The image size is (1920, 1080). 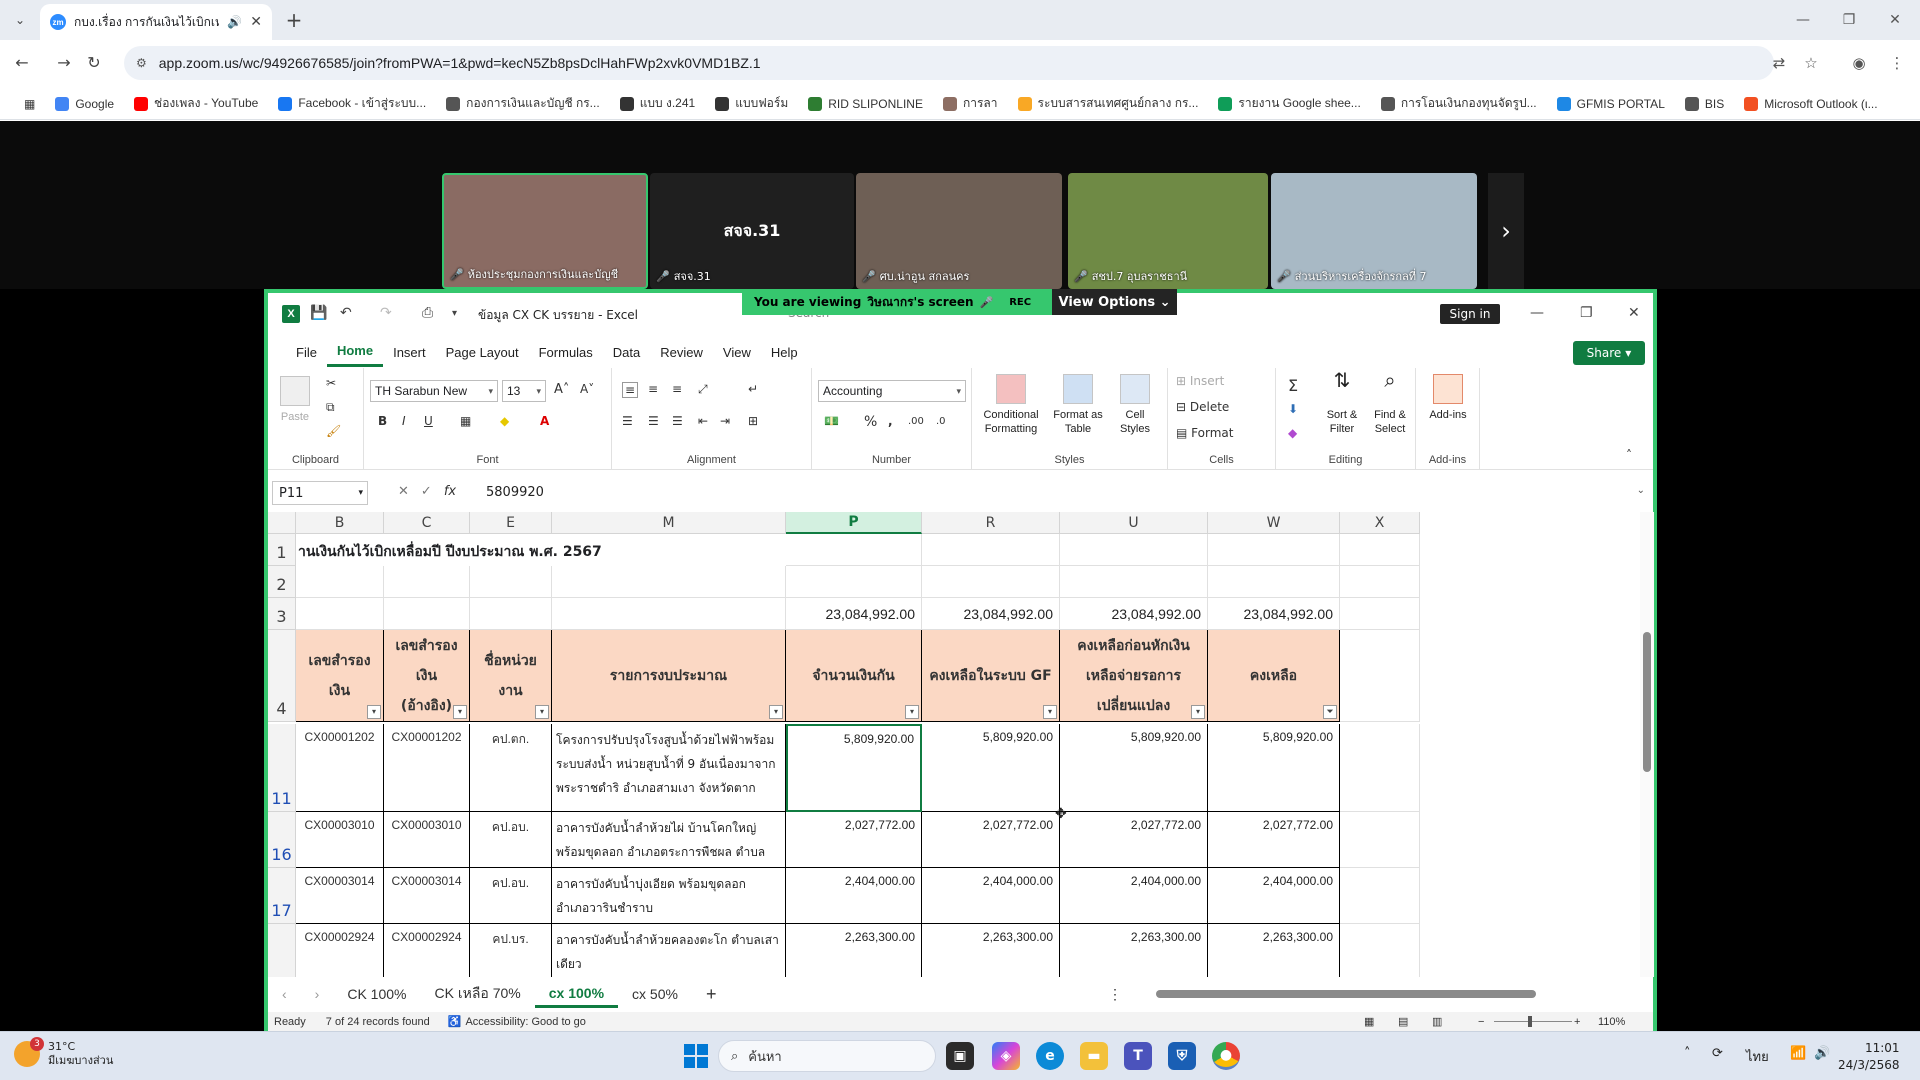 I want to click on bookmark-item: ช่องเพลง - YouTube, so click(x=196, y=104).